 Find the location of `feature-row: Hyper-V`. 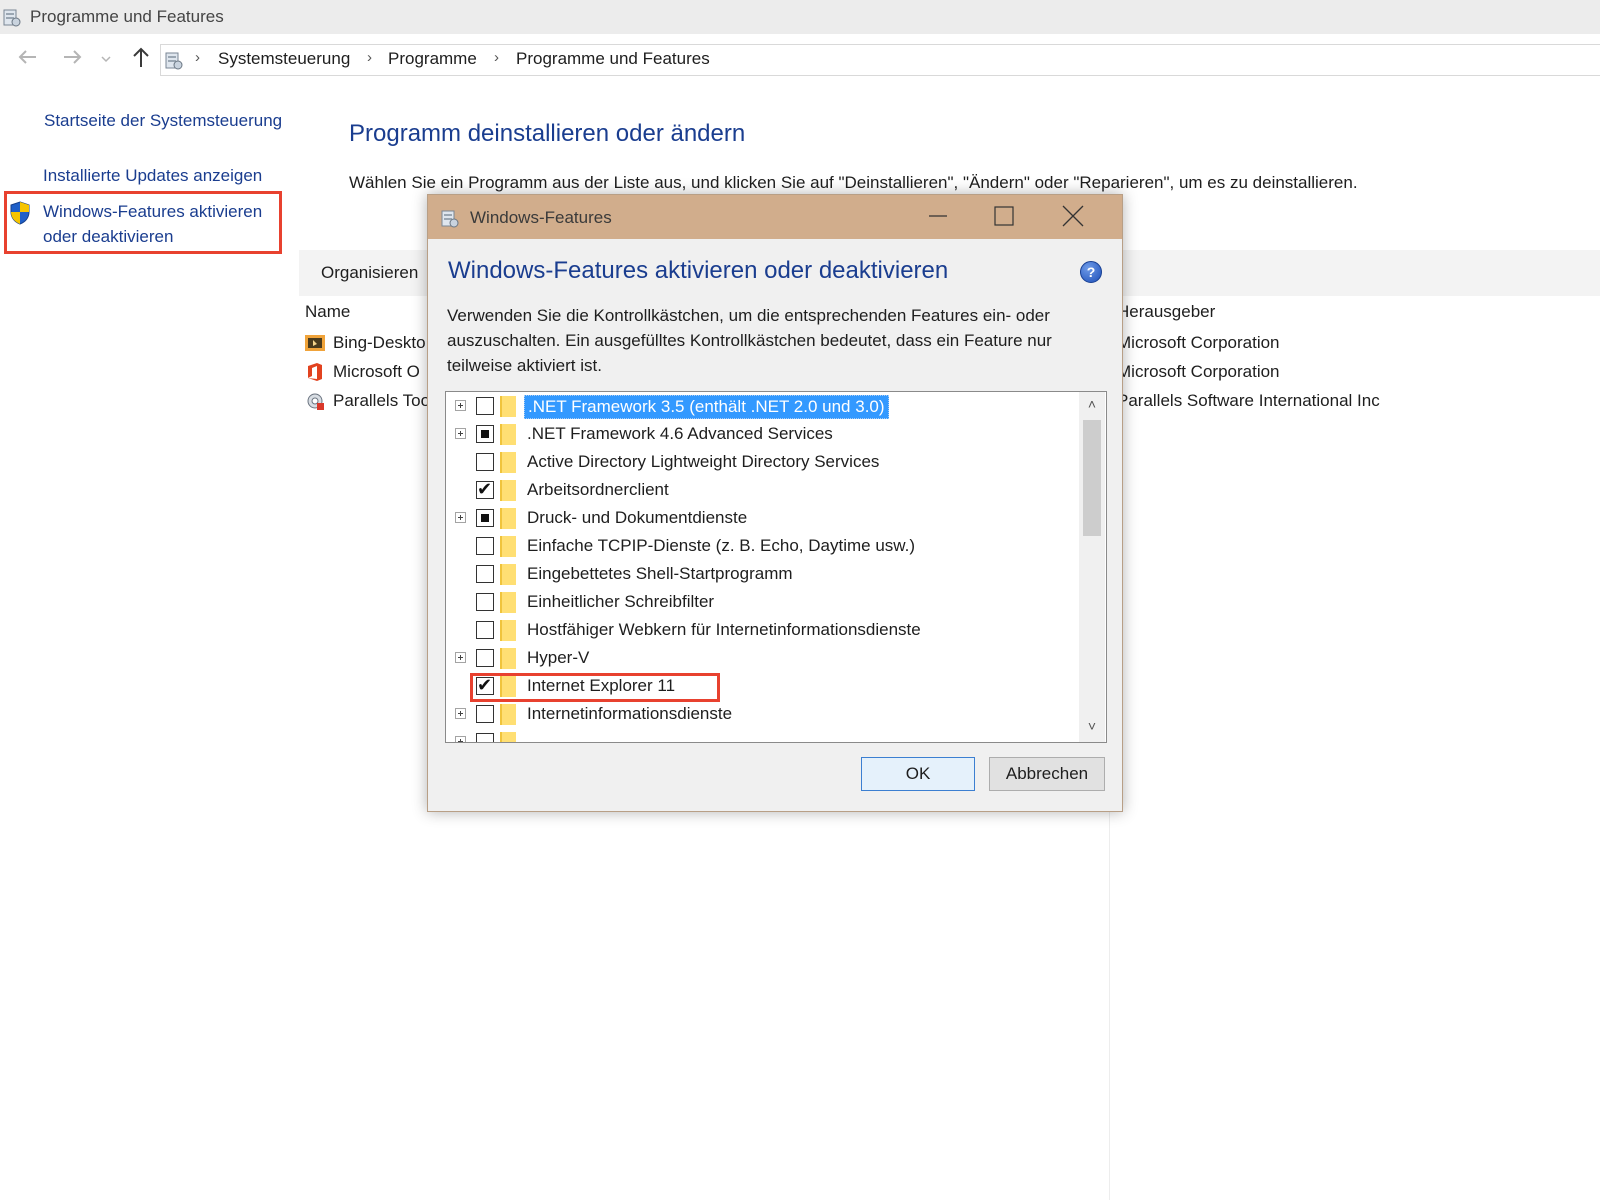

feature-row: Hyper-V is located at coordinates (762, 659).